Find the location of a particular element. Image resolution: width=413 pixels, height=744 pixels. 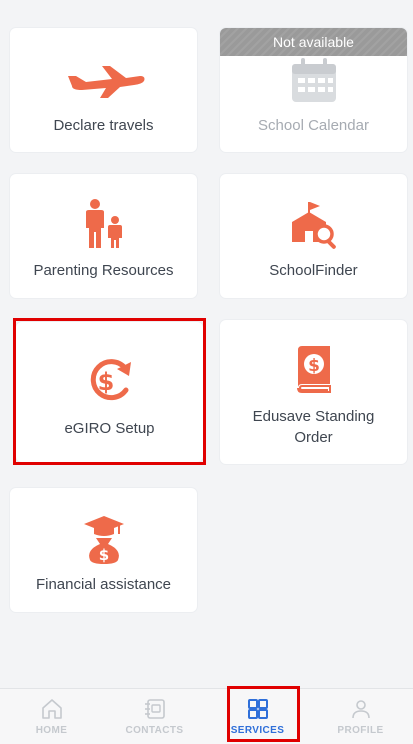

school-search-icon is located at coordinates (313, 224).